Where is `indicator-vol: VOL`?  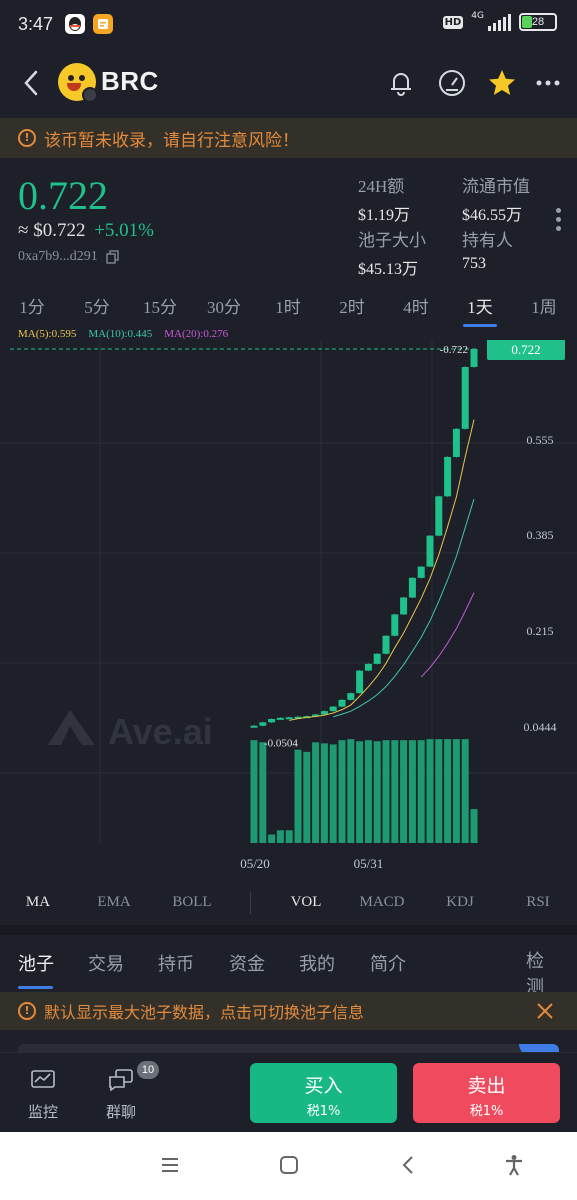 indicator-vol: VOL is located at coordinates (306, 902).